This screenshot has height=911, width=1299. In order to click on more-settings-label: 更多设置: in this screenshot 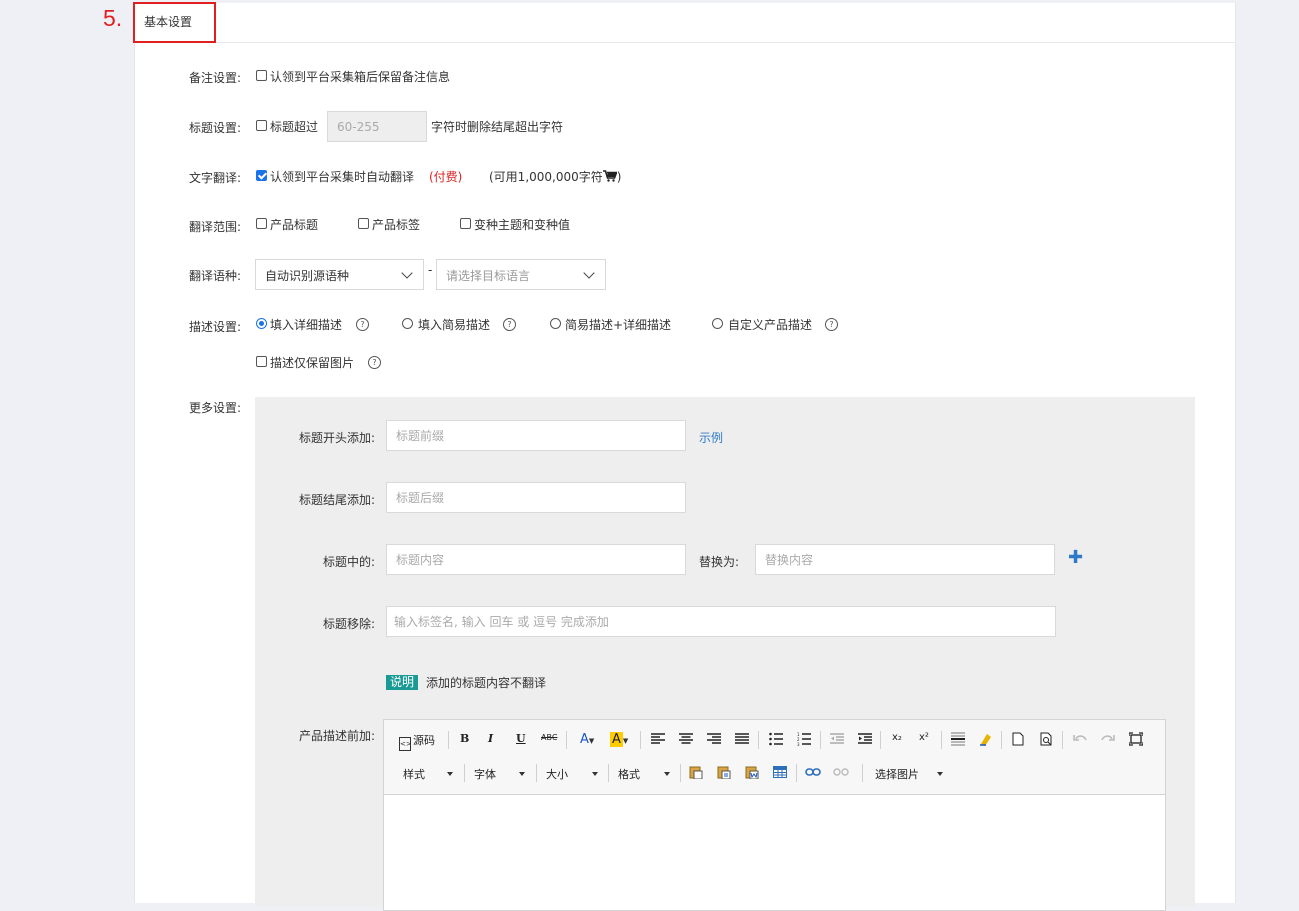, I will do `click(214, 408)`.